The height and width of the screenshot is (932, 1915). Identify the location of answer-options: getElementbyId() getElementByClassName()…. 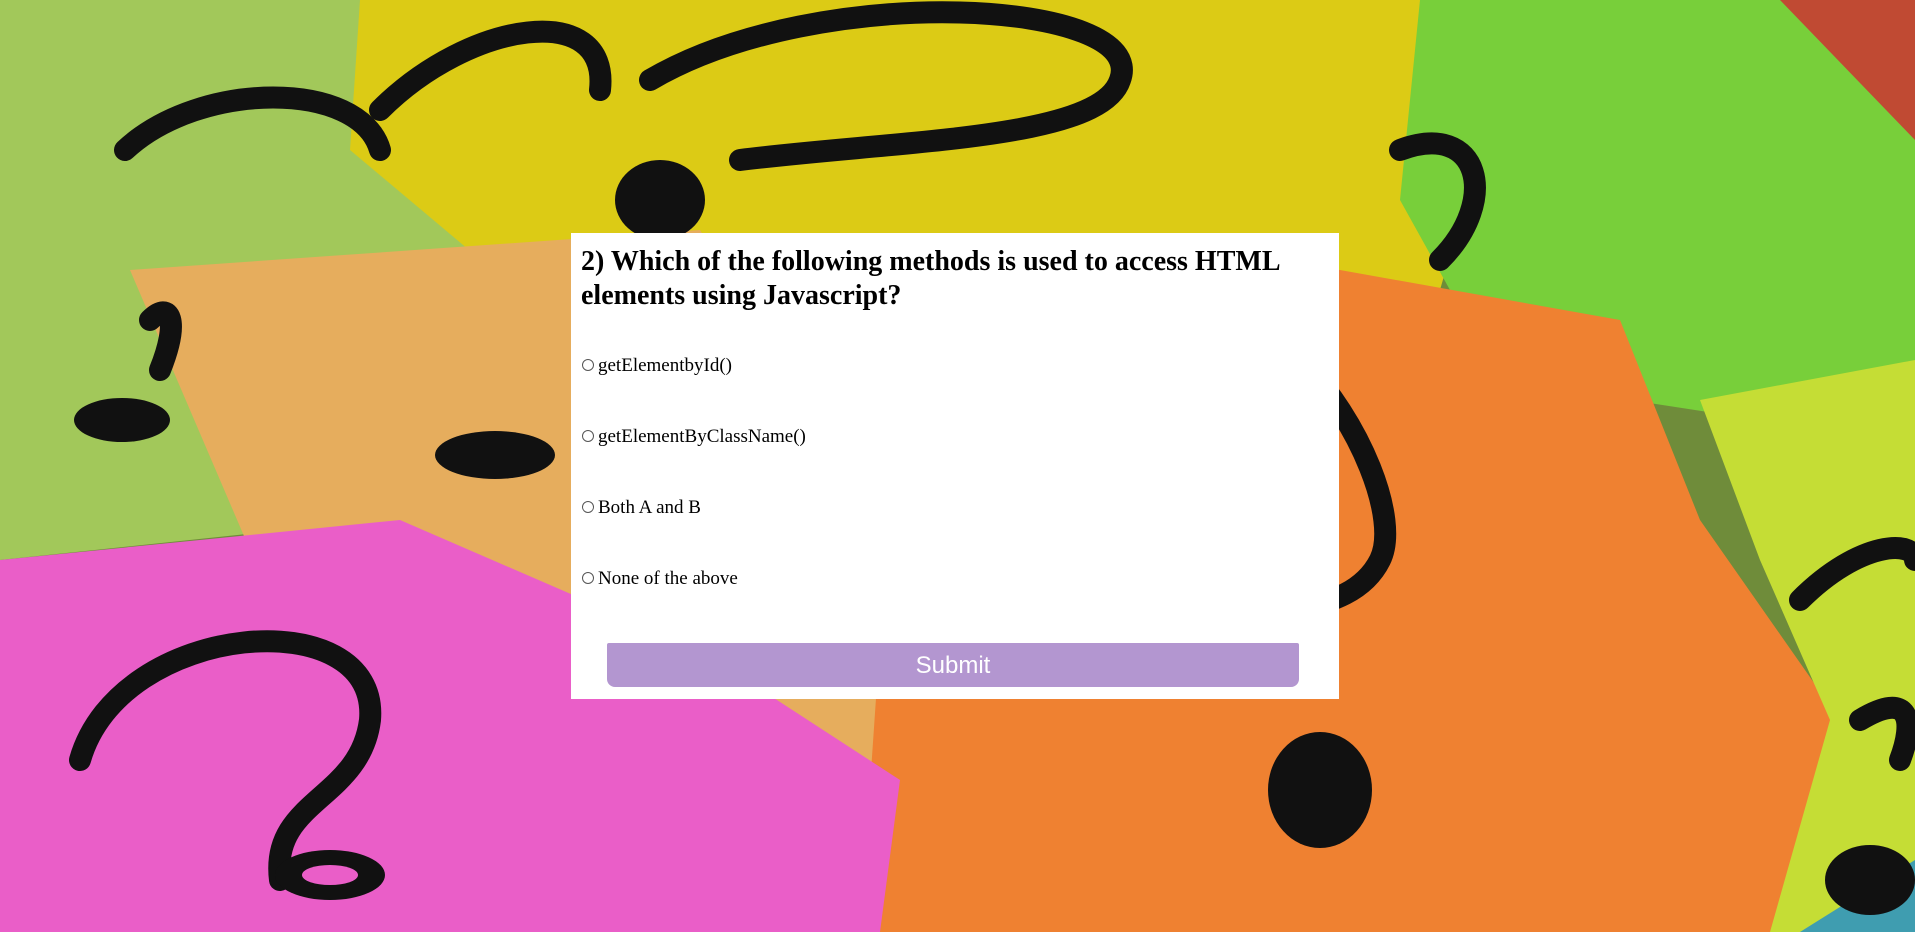
(955, 472).